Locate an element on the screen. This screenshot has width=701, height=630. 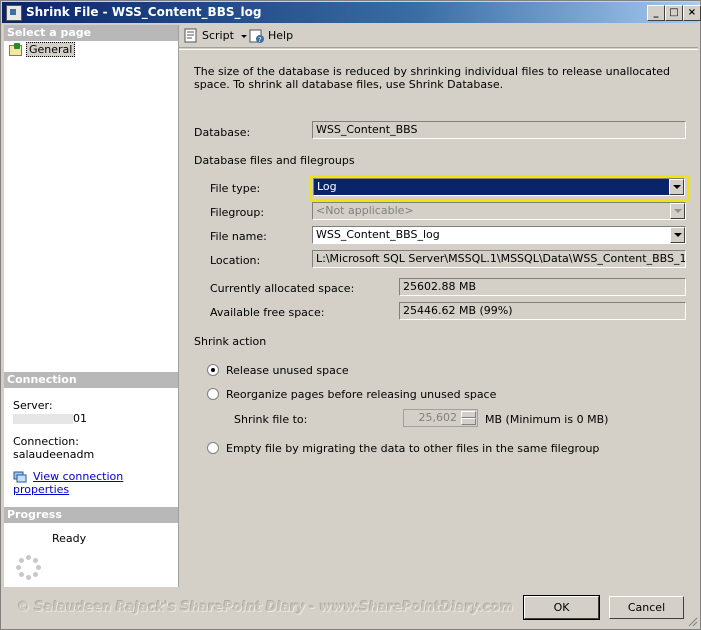
server-label: Server: is located at coordinates (33, 405).